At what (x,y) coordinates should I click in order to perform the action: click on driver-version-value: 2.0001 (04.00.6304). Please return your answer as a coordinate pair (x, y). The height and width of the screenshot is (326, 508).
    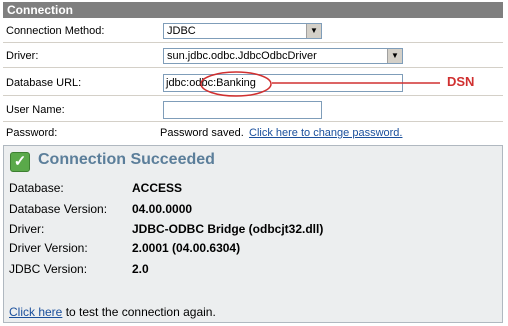
    Looking at the image, I should click on (186, 248).